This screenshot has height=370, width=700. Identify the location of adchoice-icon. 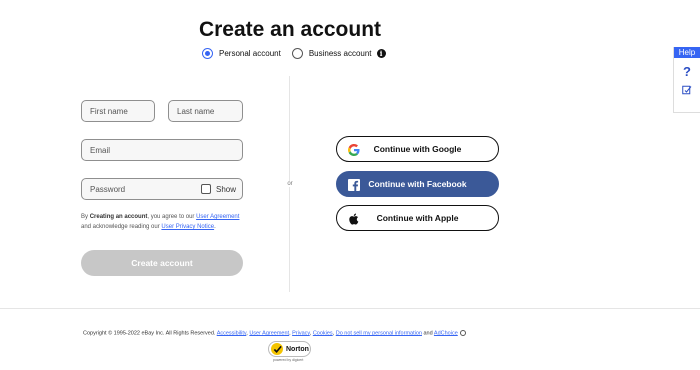
(462, 333).